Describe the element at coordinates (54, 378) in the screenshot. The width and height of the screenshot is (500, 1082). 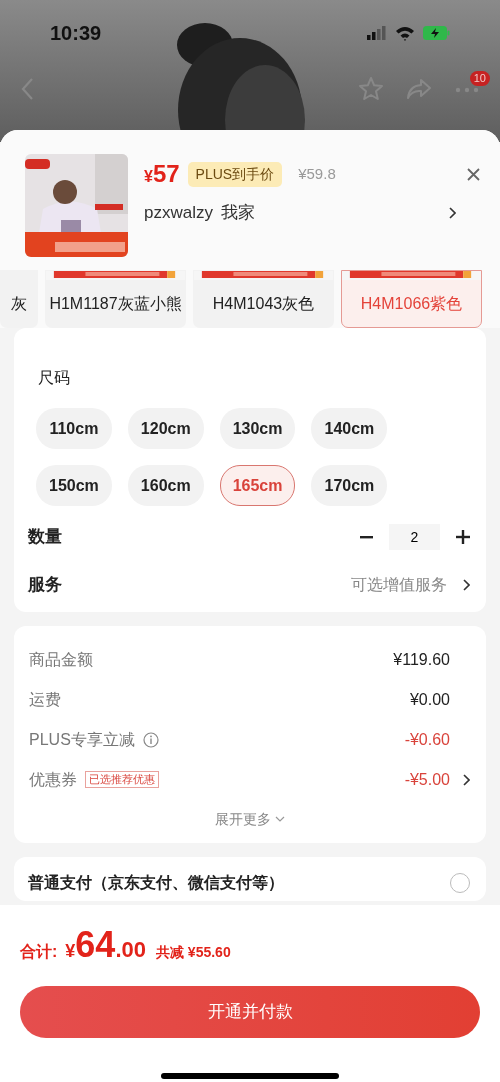
I see `size-title: 尺码` at that location.